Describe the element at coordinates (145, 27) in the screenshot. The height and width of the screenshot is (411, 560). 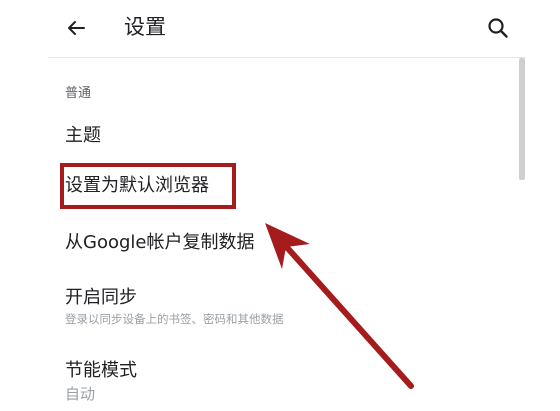
I see `page-title: 设置` at that location.